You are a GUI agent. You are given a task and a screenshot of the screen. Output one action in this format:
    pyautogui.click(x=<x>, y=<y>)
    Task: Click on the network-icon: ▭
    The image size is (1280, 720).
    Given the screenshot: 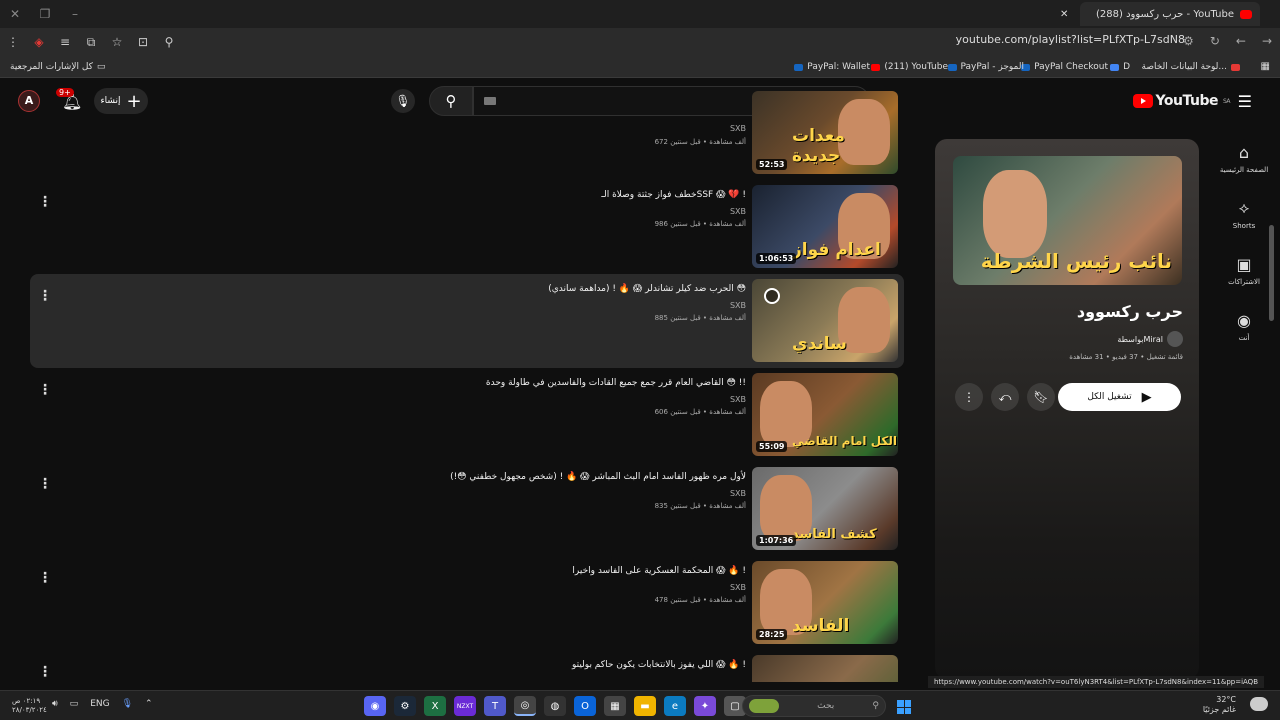 What is the action you would take?
    pyautogui.click(x=74, y=704)
    